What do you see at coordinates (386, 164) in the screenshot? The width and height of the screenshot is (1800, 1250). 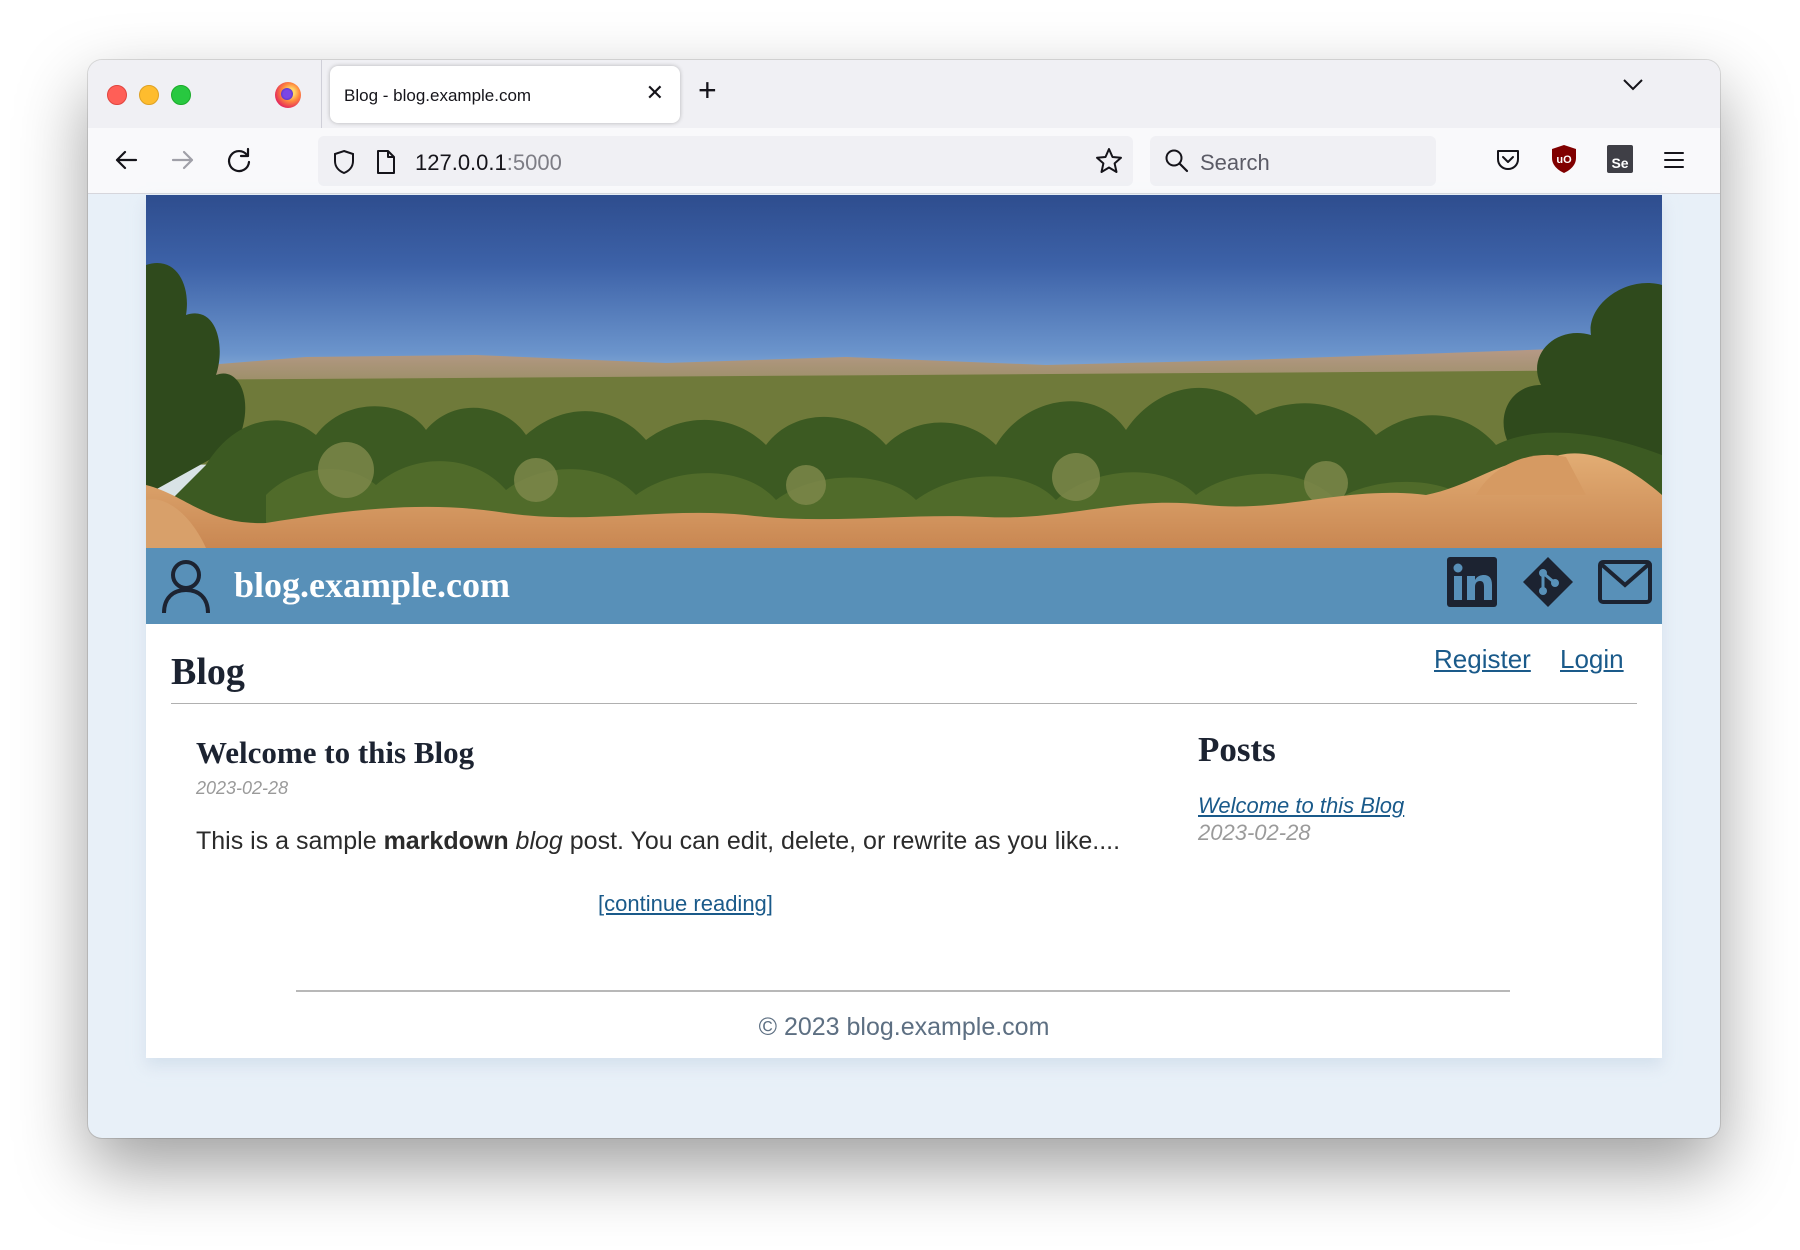 I see `page-icon` at bounding box center [386, 164].